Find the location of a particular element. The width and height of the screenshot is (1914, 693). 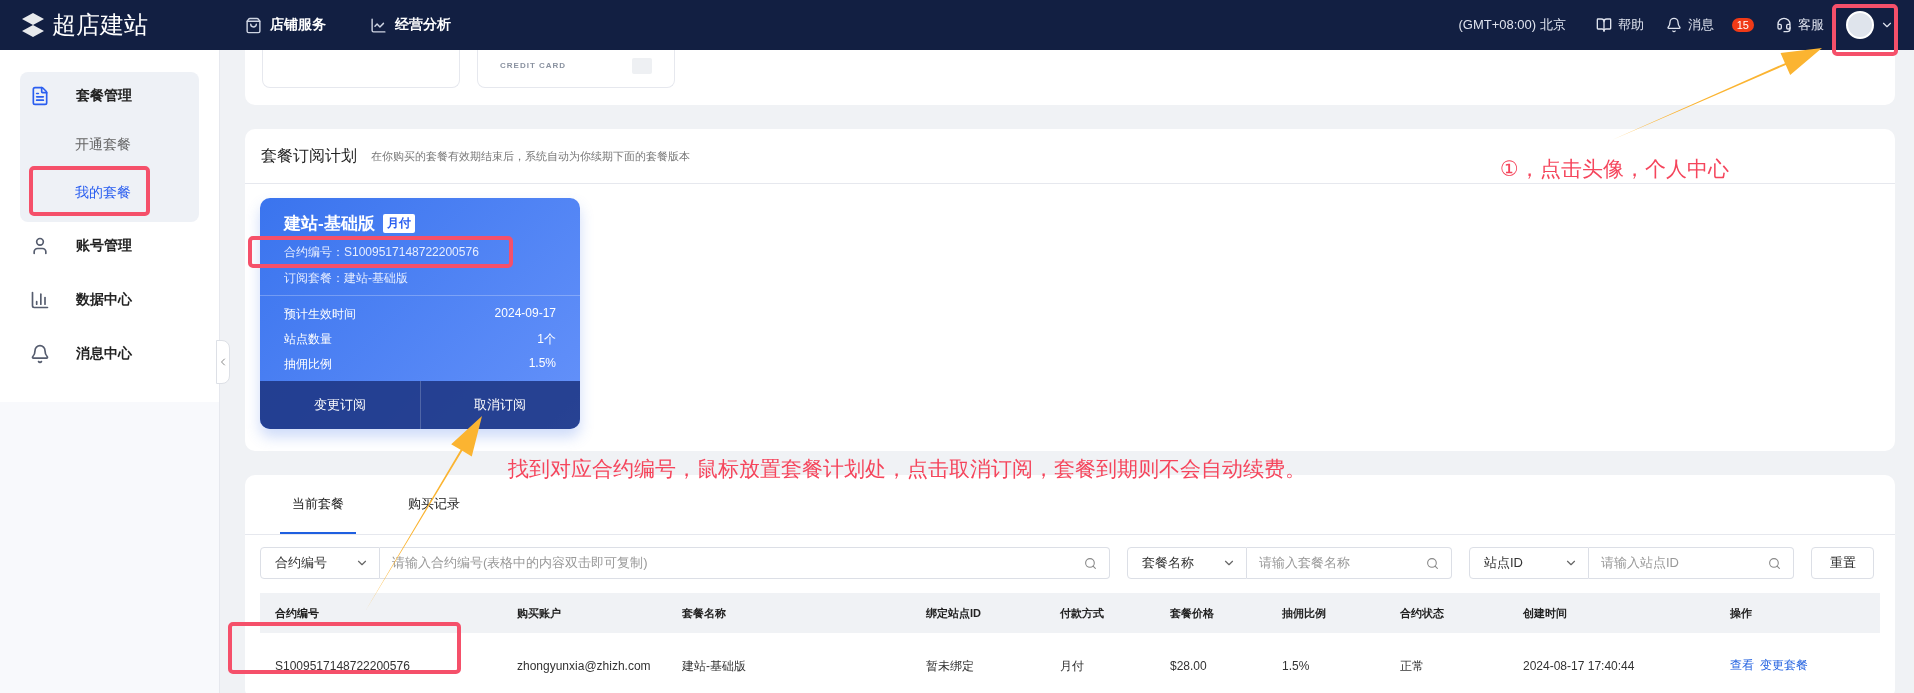

column-header: 合约编号 is located at coordinates (297, 613).